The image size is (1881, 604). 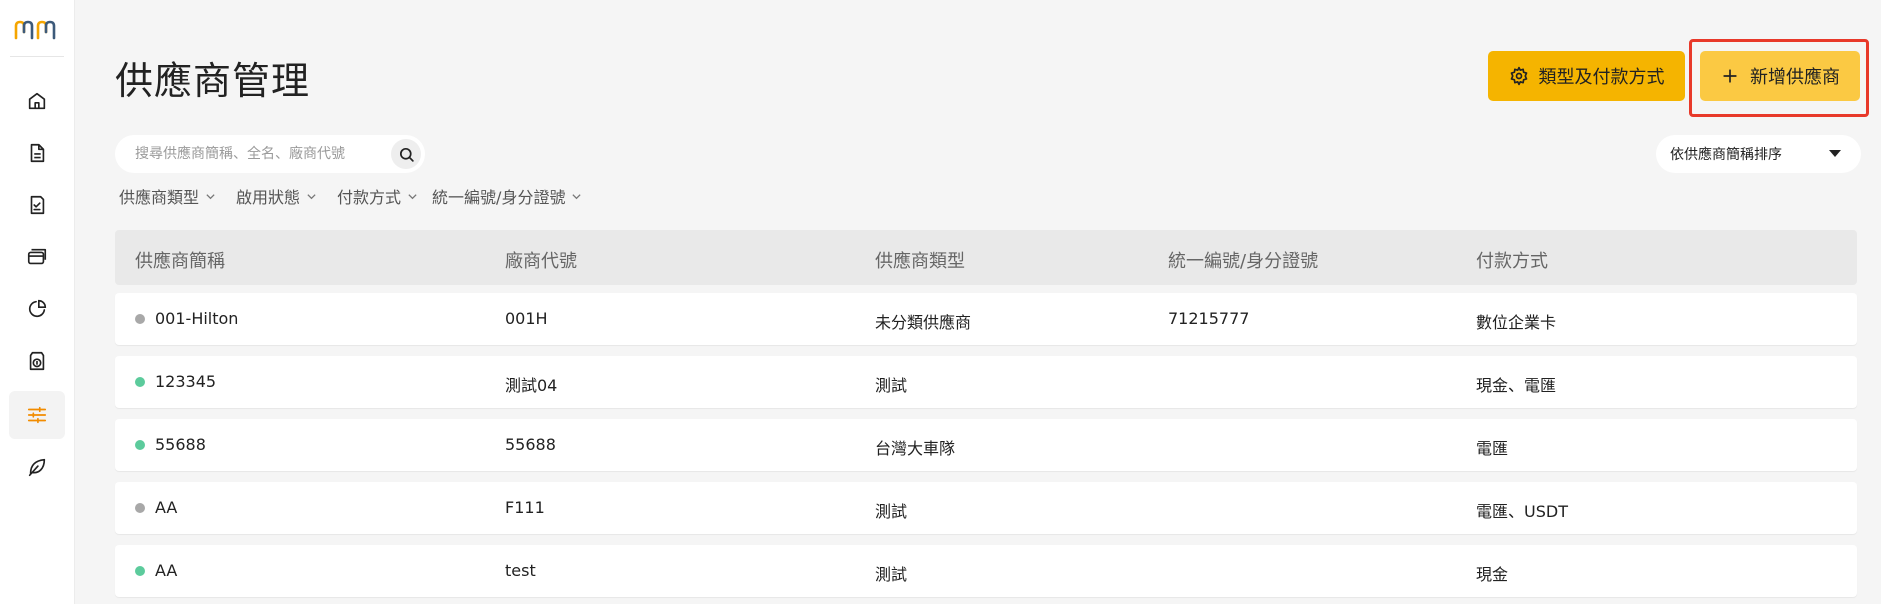 I want to click on add-button-label: 新增供應商, so click(x=1795, y=77).